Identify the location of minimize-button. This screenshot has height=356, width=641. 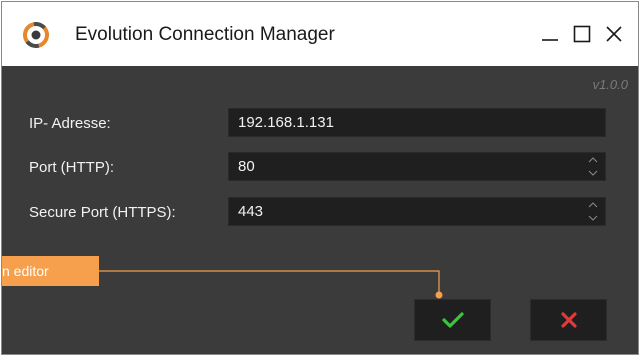
(550, 34).